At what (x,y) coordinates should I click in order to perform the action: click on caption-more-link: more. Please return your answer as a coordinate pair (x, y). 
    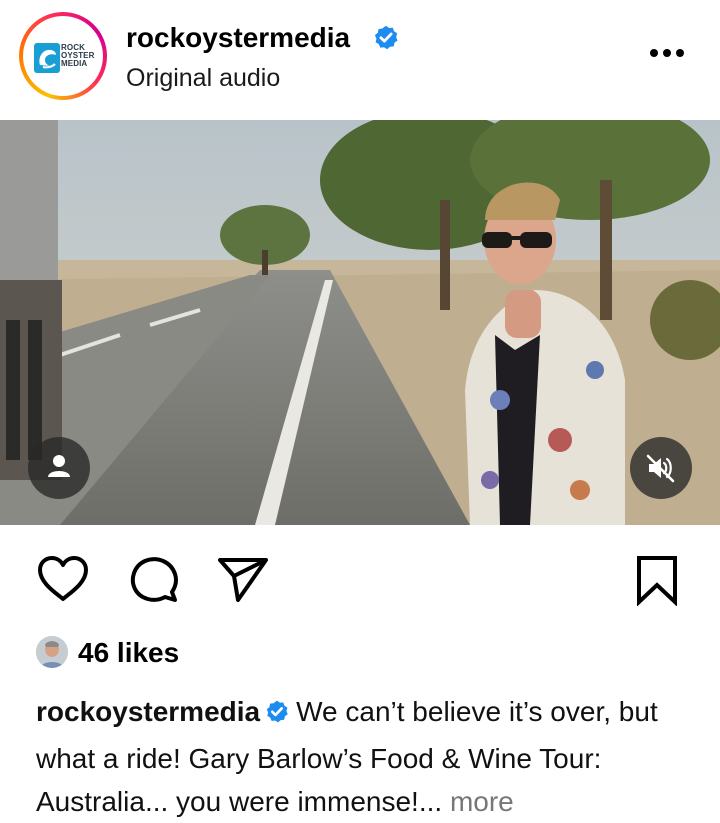
    Looking at the image, I should click on (482, 801).